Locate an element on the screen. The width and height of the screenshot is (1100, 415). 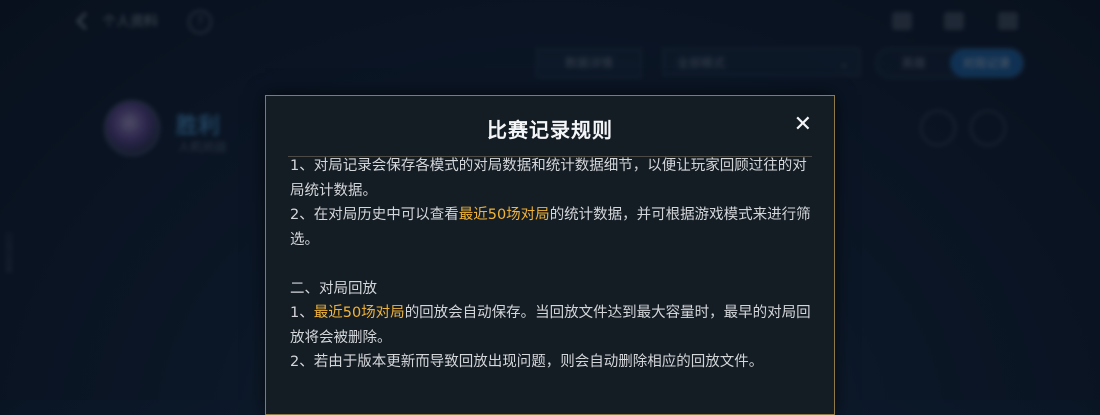
rule-paragraph: 2、若由于版本更新而导致回放出现问题，则会自动删除相应的回放文件。 is located at coordinates (527, 362).